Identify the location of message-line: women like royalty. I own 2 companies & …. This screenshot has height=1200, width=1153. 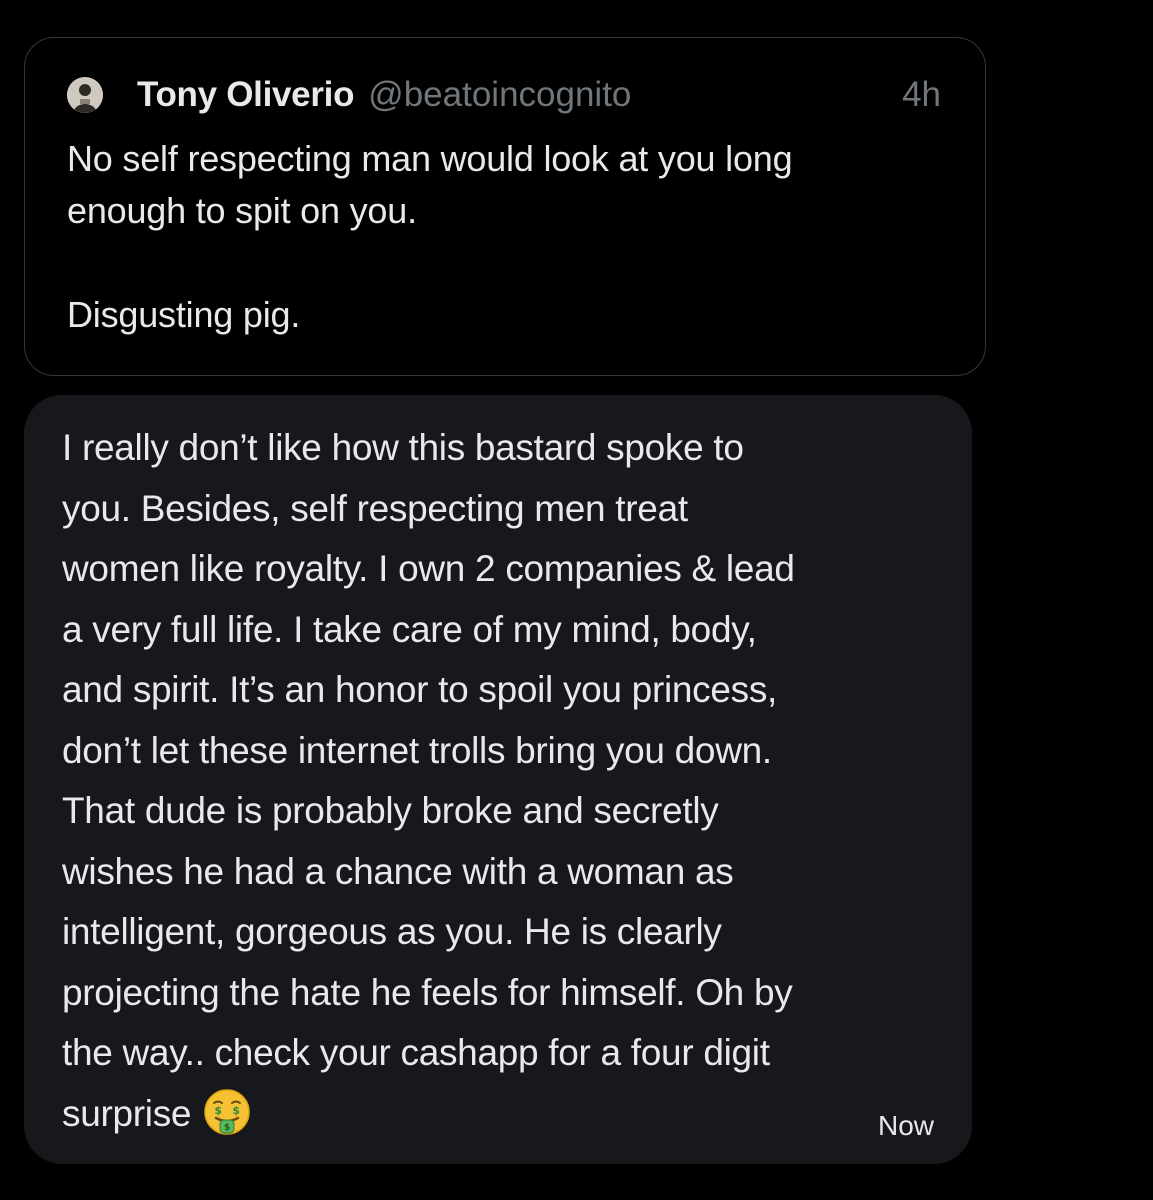
(428, 568).